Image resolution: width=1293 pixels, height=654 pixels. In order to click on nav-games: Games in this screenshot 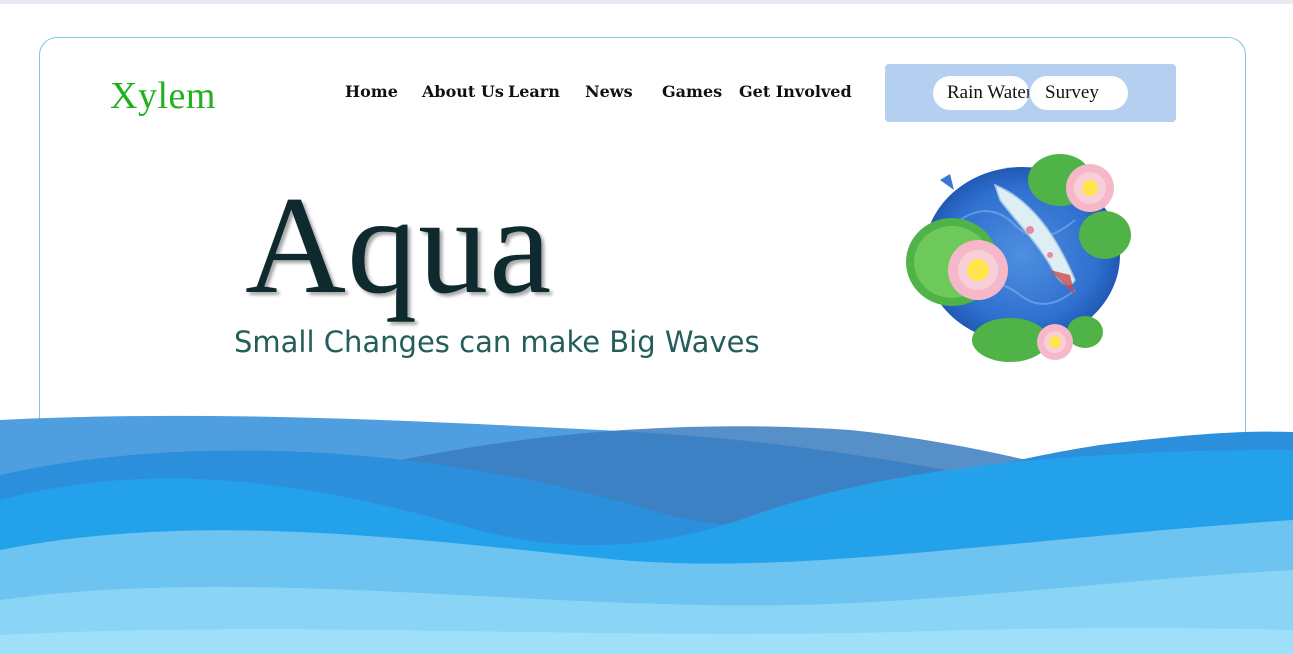, I will do `click(692, 91)`.